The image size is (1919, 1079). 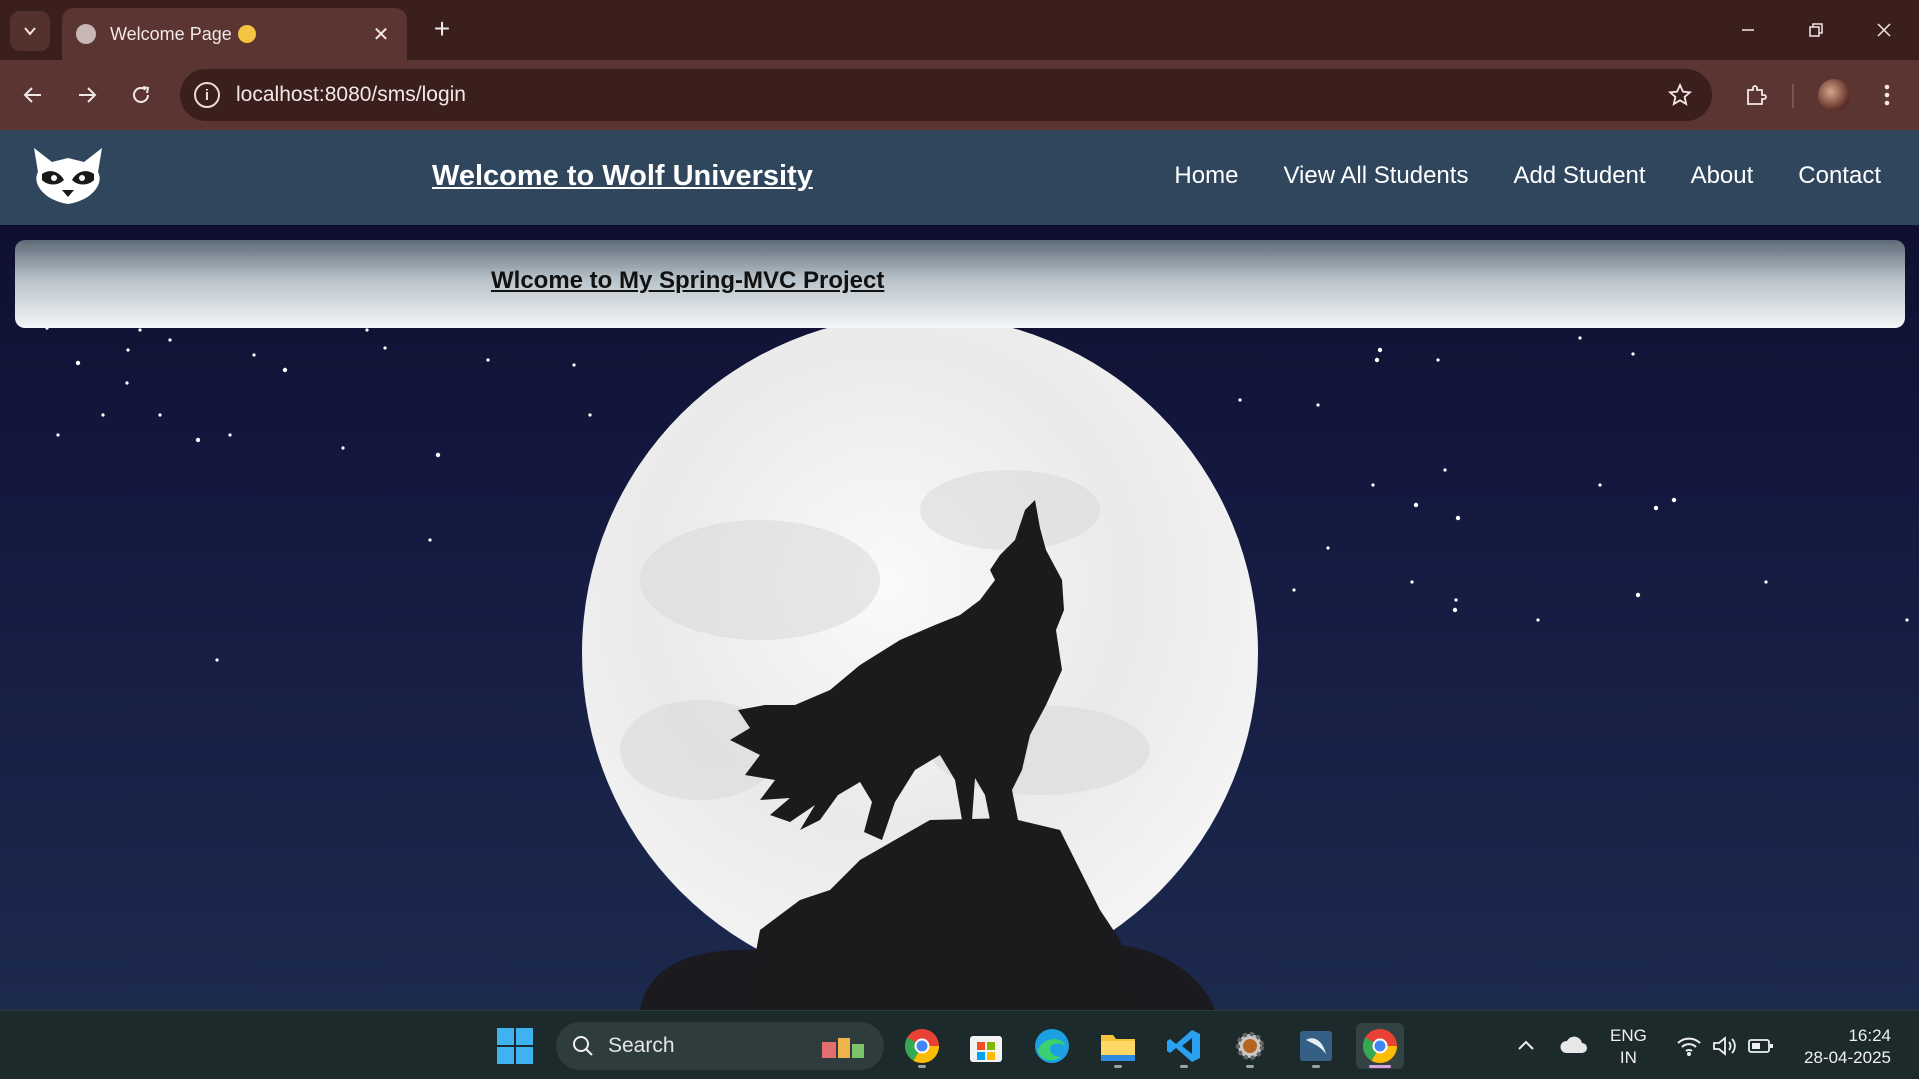 I want to click on reload-icon, so click(x=141, y=94).